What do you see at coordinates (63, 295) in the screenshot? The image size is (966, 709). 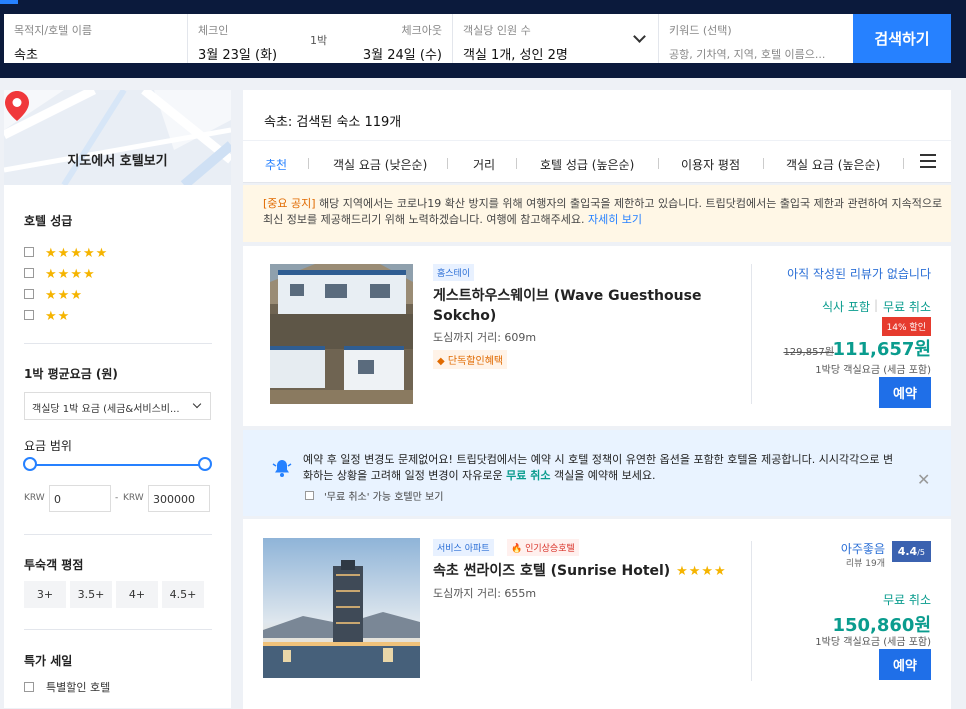 I see `three-star-icons: ★★★` at bounding box center [63, 295].